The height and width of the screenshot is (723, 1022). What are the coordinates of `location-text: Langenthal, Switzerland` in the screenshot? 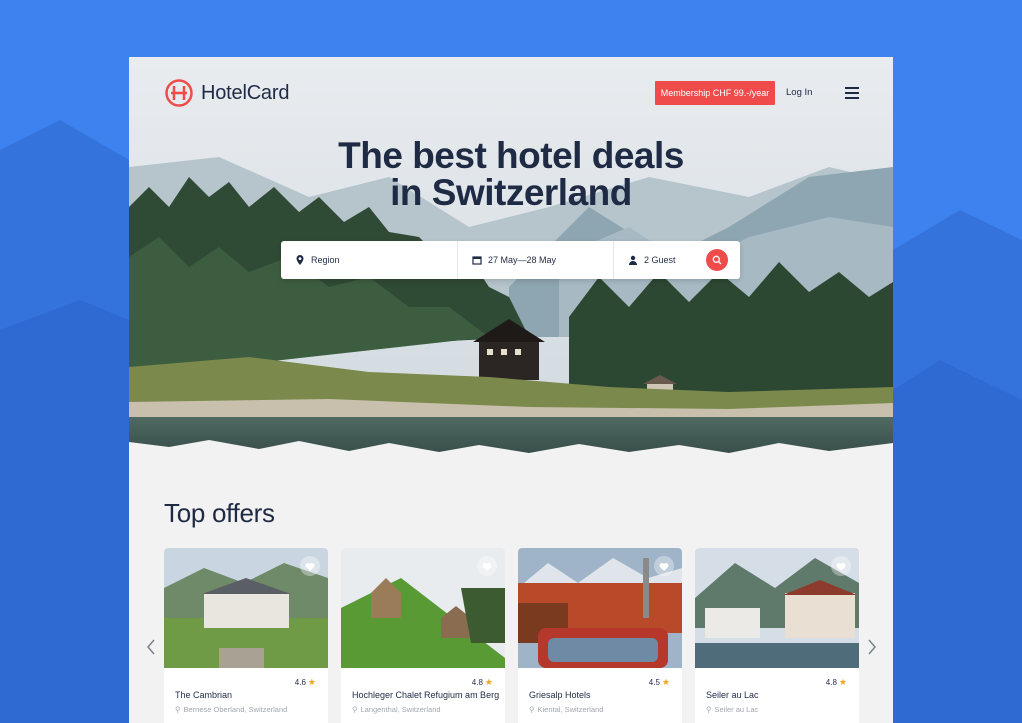 It's located at (400, 709).